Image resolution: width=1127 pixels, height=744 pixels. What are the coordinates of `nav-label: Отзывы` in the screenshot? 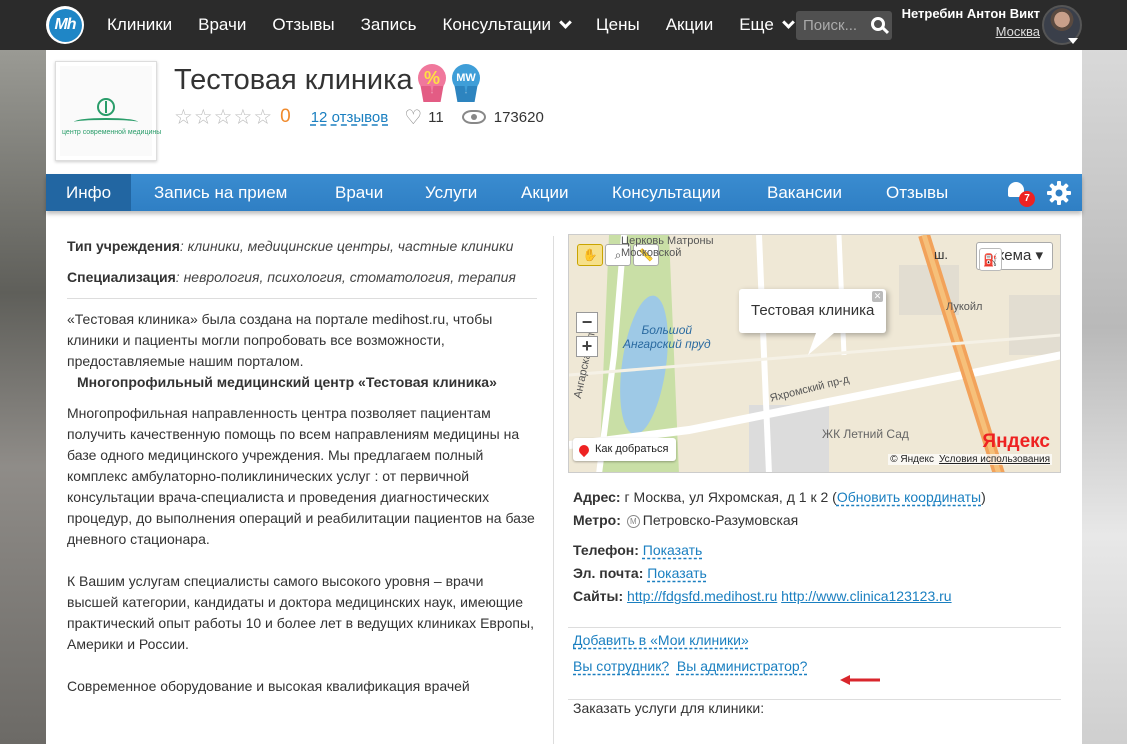 It's located at (303, 24).